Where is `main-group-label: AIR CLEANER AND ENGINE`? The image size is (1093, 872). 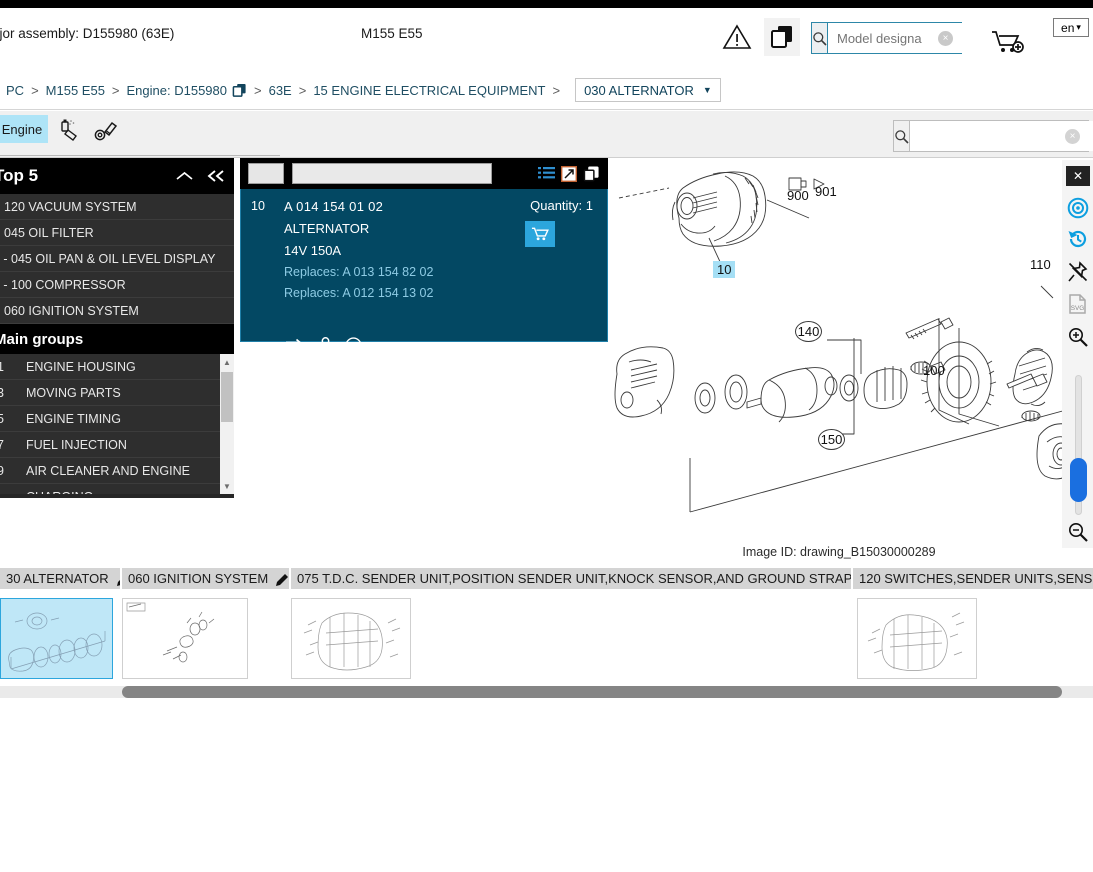 main-group-label: AIR CLEANER AND ENGINE is located at coordinates (108, 470).